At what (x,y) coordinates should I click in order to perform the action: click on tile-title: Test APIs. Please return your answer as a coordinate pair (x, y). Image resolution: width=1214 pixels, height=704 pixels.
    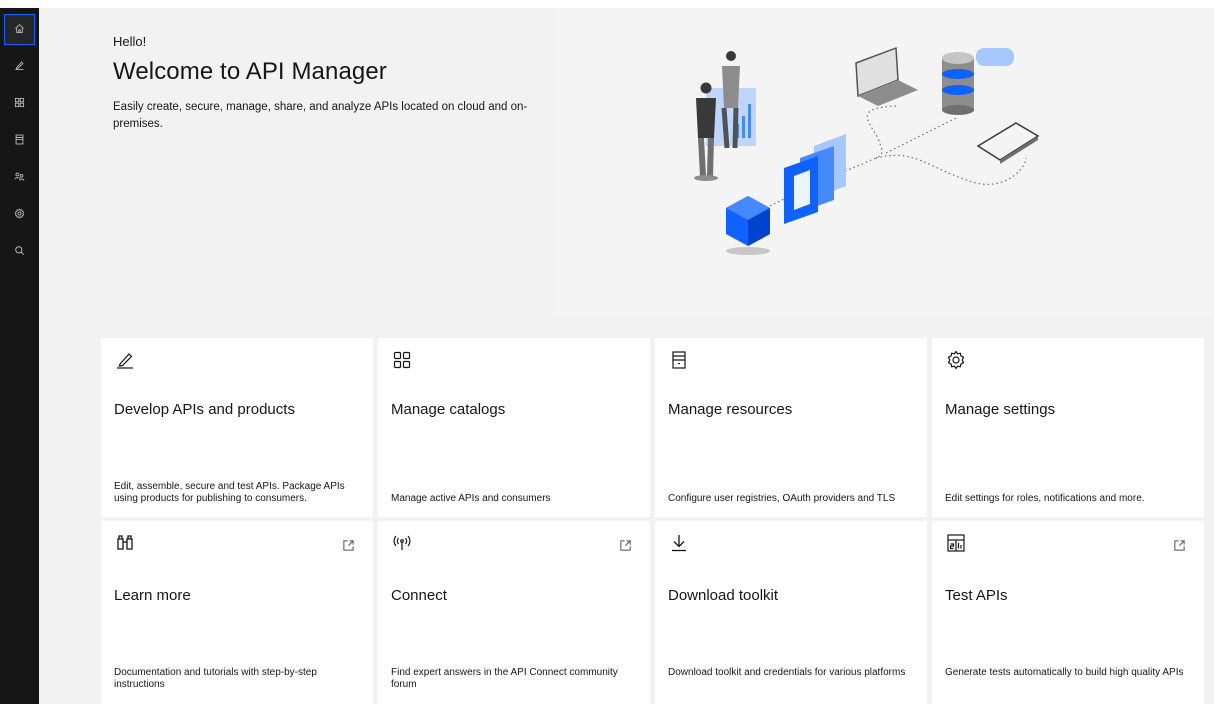
    Looking at the image, I should click on (976, 595).